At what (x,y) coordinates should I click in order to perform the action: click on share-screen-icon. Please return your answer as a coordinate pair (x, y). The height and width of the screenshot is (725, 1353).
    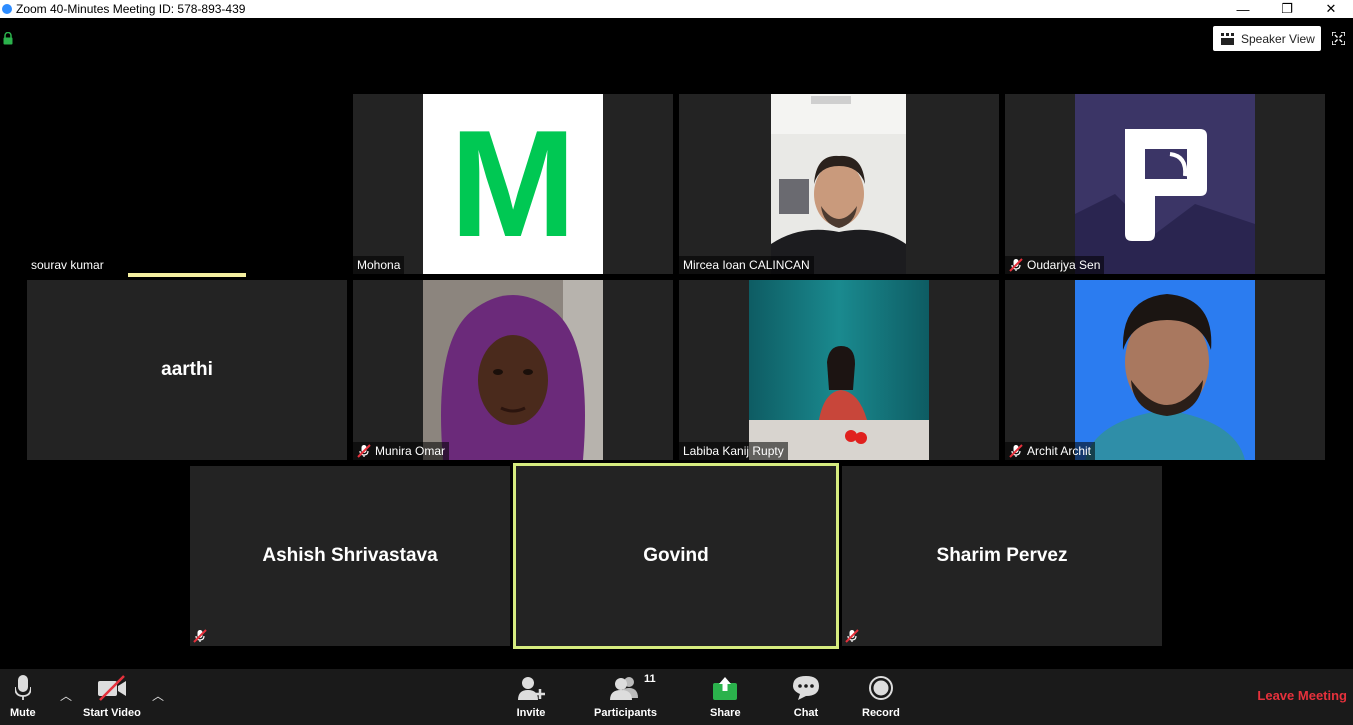
    Looking at the image, I should click on (725, 688).